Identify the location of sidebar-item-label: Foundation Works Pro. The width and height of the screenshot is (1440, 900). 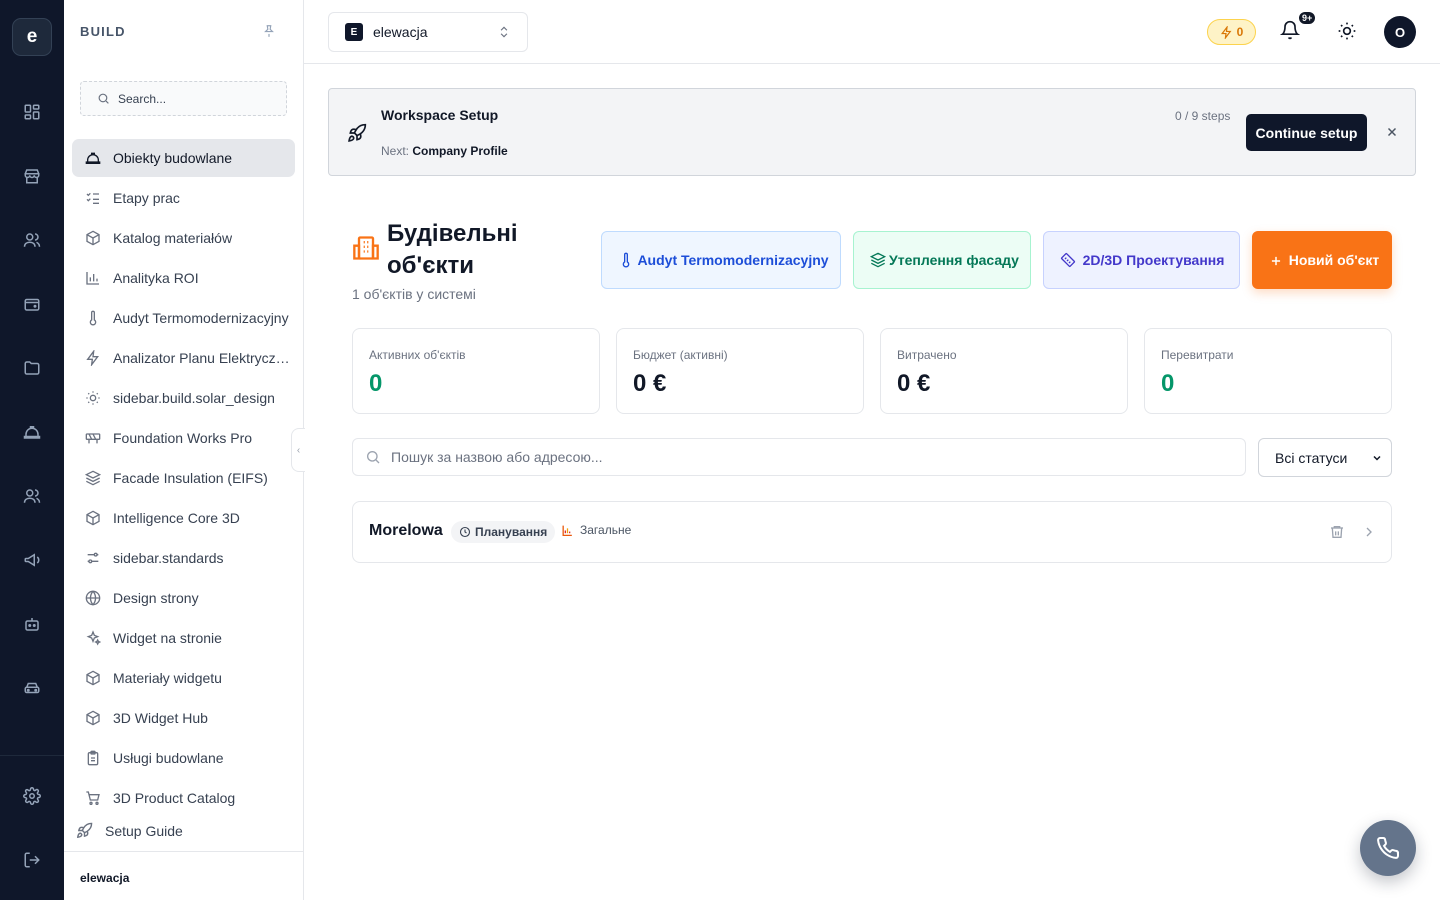
(183, 438).